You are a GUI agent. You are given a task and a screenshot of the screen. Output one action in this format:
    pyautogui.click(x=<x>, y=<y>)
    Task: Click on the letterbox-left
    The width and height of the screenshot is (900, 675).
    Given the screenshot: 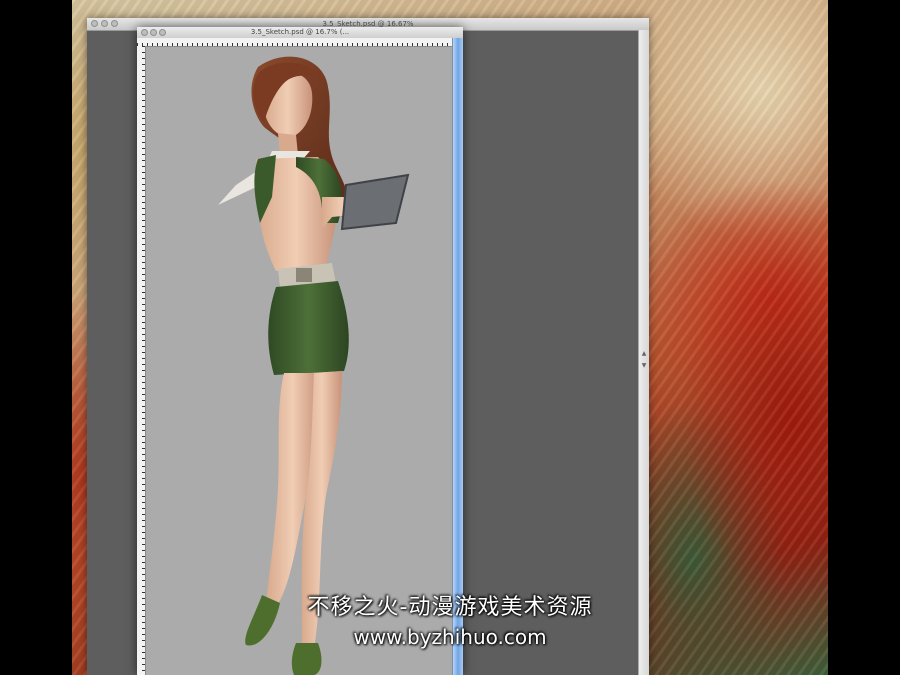 What is the action you would take?
    pyautogui.click(x=36, y=337)
    